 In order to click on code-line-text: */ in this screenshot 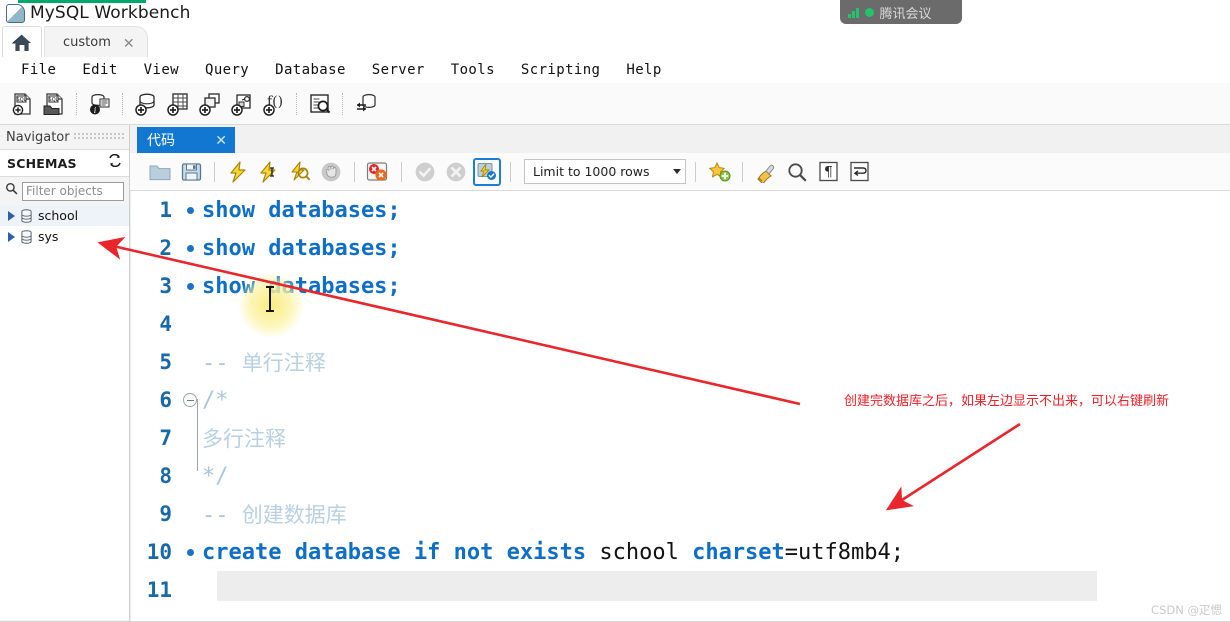, I will do `click(215, 476)`.